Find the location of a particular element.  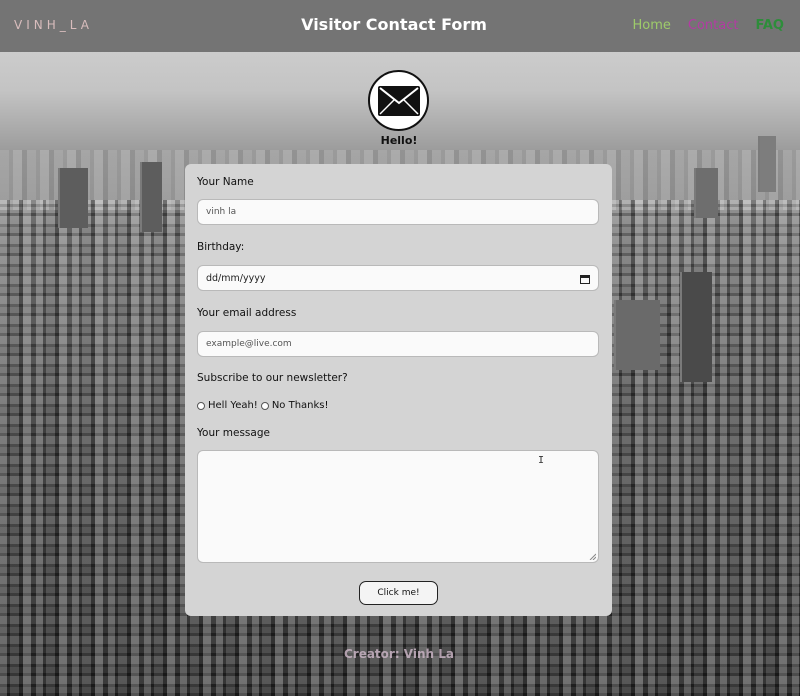

newsletter-no-label: No Thanks! is located at coordinates (300, 405).